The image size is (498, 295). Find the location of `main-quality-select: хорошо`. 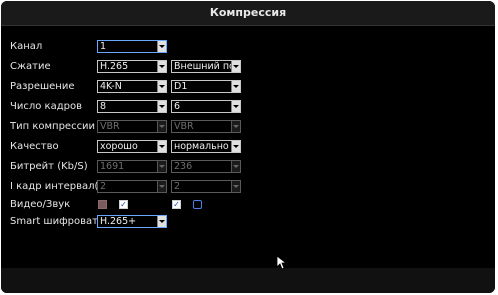

main-quality-select: хорошо is located at coordinates (132, 146).